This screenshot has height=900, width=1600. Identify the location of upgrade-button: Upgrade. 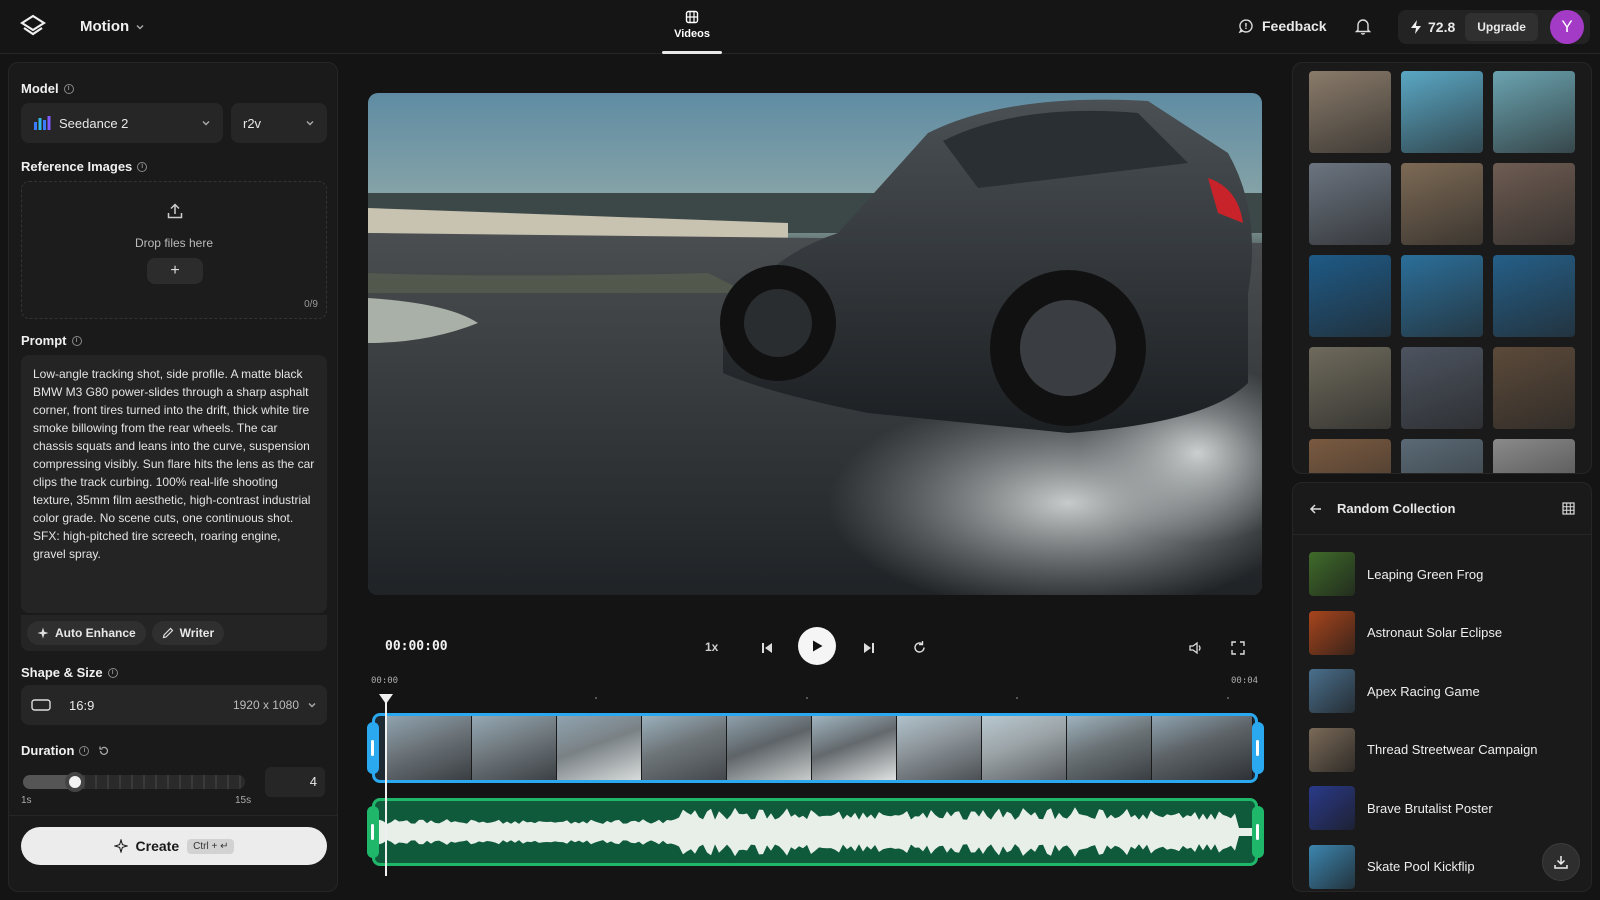
(1501, 27).